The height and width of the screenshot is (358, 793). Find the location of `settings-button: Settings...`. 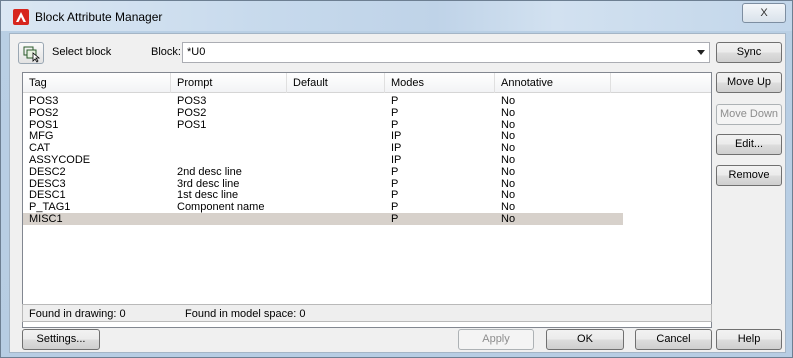

settings-button: Settings... is located at coordinates (61, 339).